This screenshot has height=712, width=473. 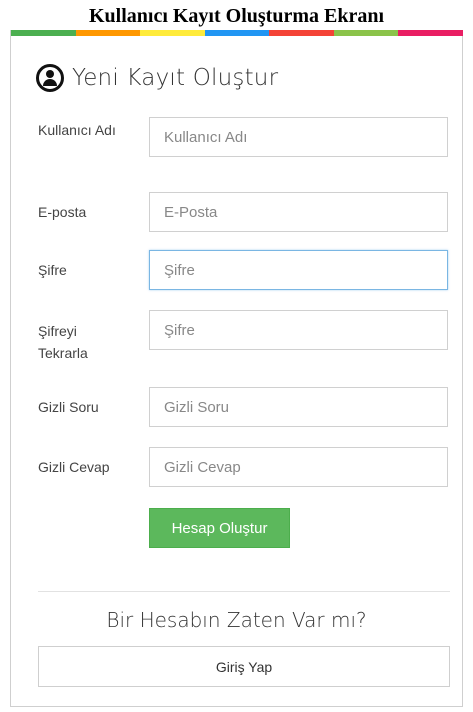 I want to click on secret-question-label: Gizli Soru, so click(x=68, y=407).